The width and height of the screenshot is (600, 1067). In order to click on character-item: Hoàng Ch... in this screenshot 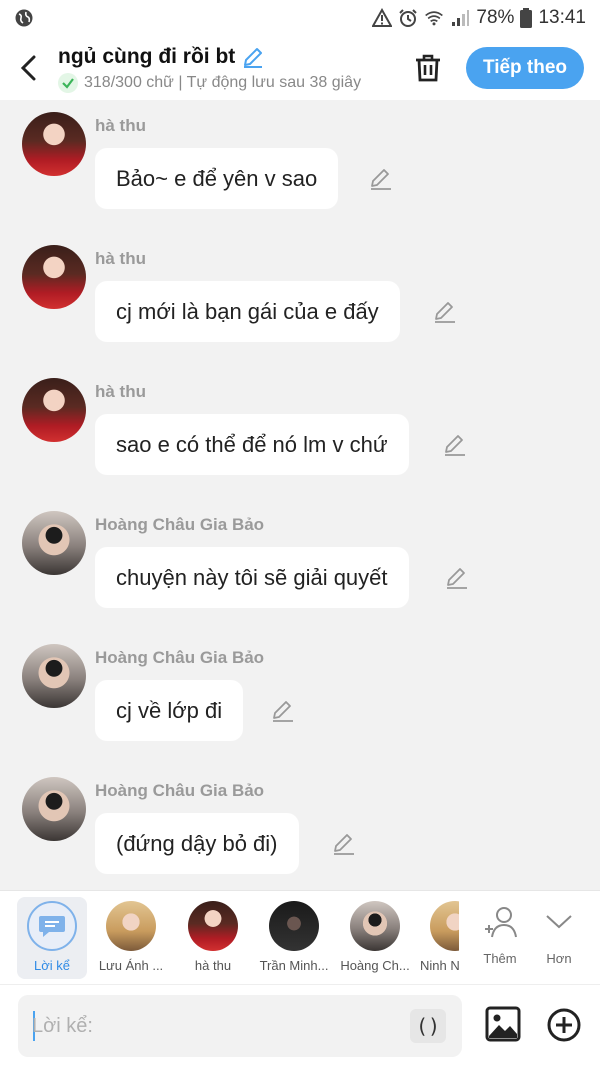, I will do `click(375, 938)`.